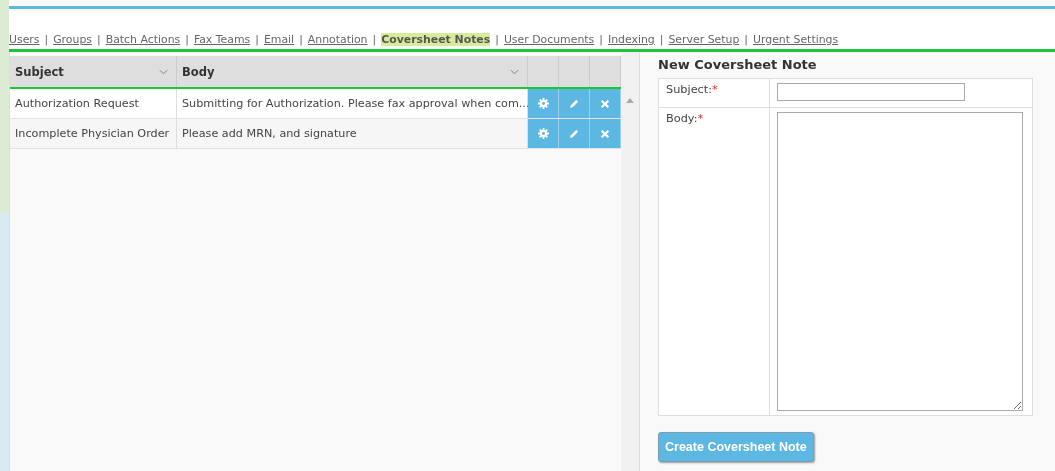  Describe the element at coordinates (72, 39) in the screenshot. I see `nav-link: Groups` at that location.